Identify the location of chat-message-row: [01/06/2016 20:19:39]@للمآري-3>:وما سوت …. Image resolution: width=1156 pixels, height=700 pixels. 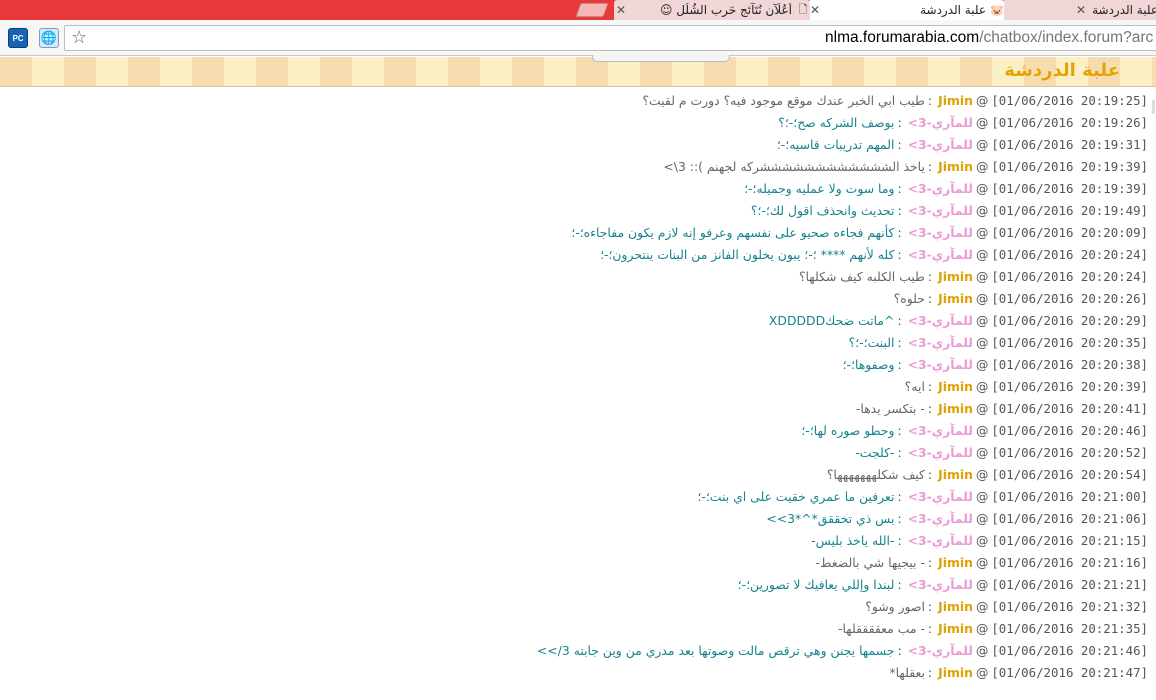
(946, 189).